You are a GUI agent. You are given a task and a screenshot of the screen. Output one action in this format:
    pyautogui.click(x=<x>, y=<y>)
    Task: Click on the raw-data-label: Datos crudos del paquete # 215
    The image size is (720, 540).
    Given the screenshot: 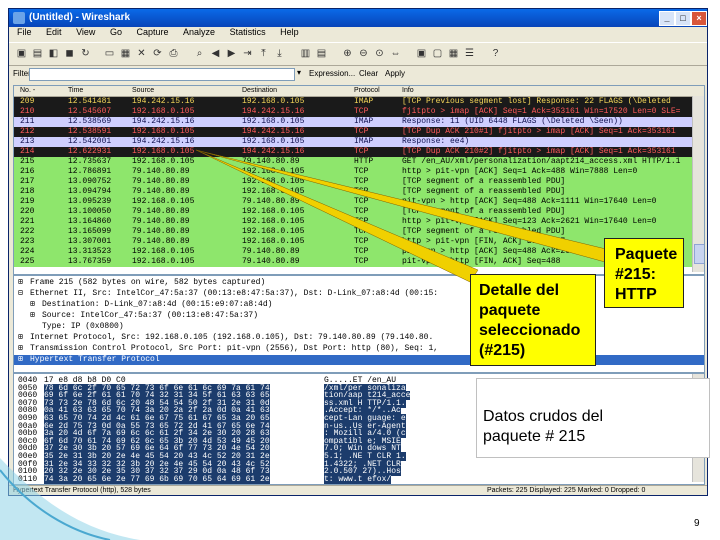 What is the action you would take?
    pyautogui.click(x=543, y=426)
    